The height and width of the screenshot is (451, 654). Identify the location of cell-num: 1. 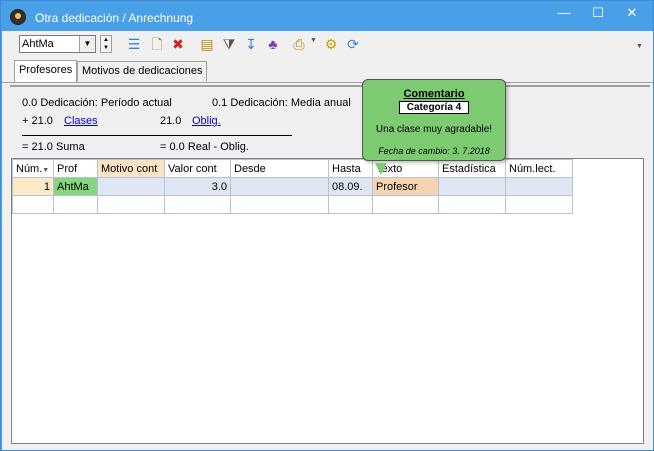
(33, 186).